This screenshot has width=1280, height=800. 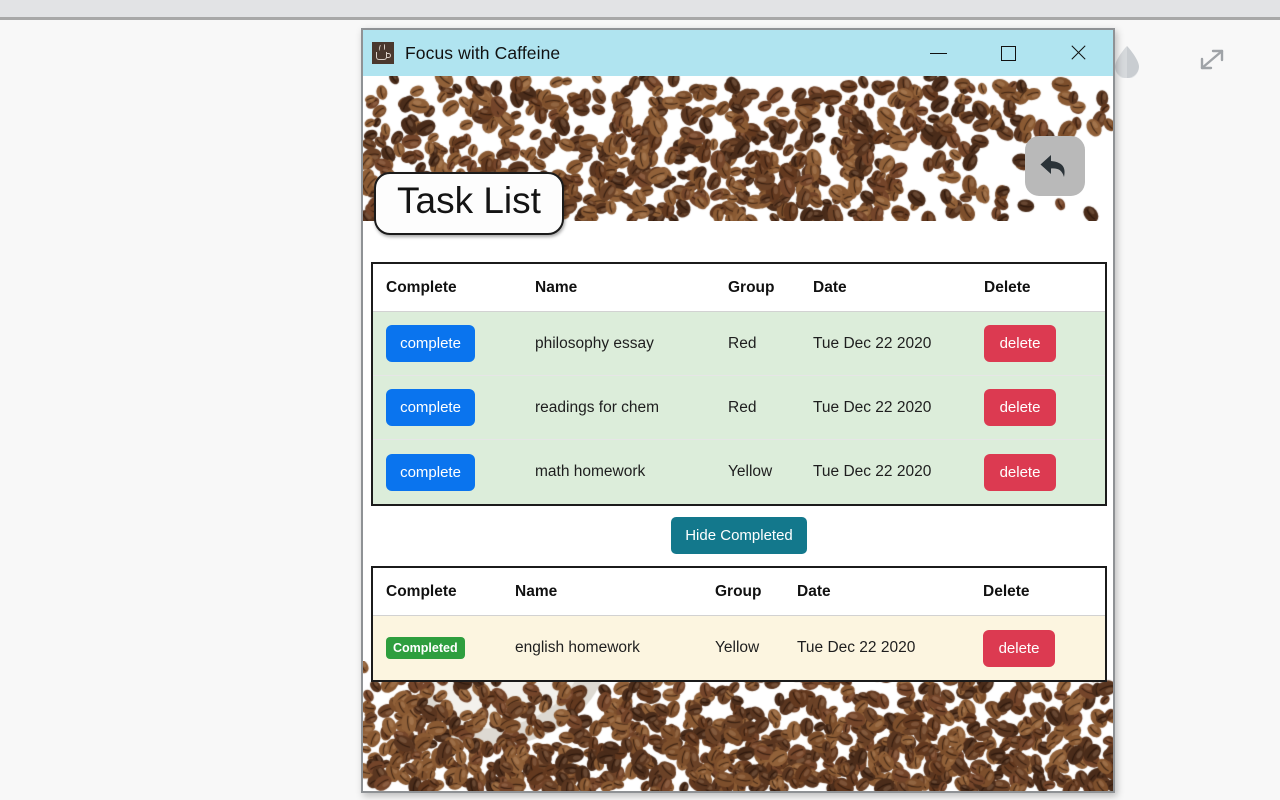 I want to click on task-name: math homework, so click(x=590, y=471).